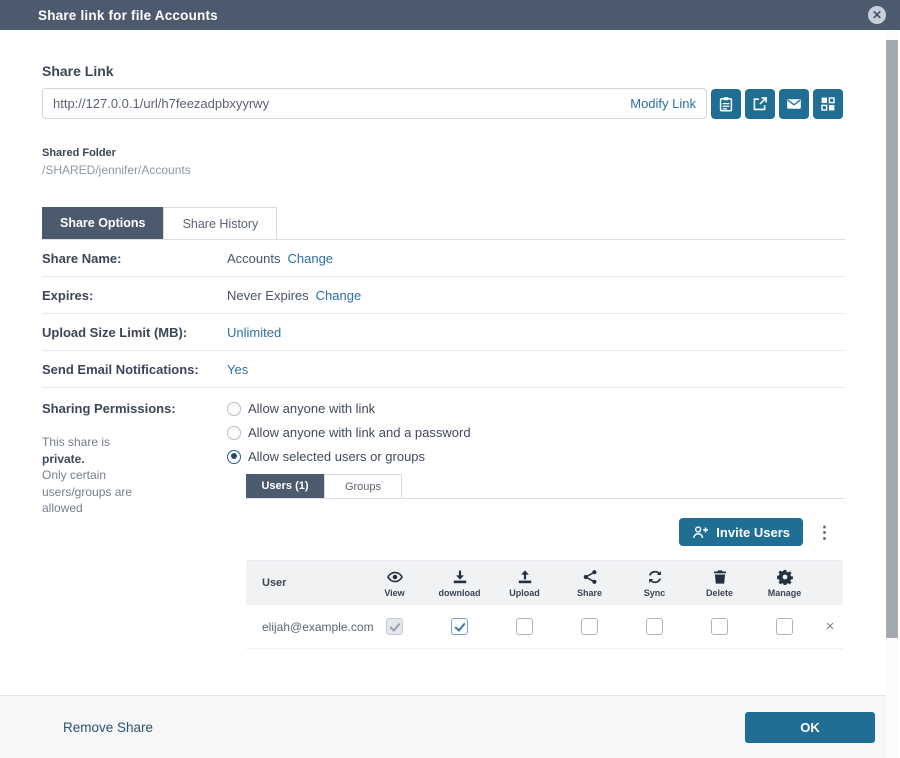 This screenshot has width=900, height=758. What do you see at coordinates (654, 626) in the screenshot?
I see `checkbox-sync` at bounding box center [654, 626].